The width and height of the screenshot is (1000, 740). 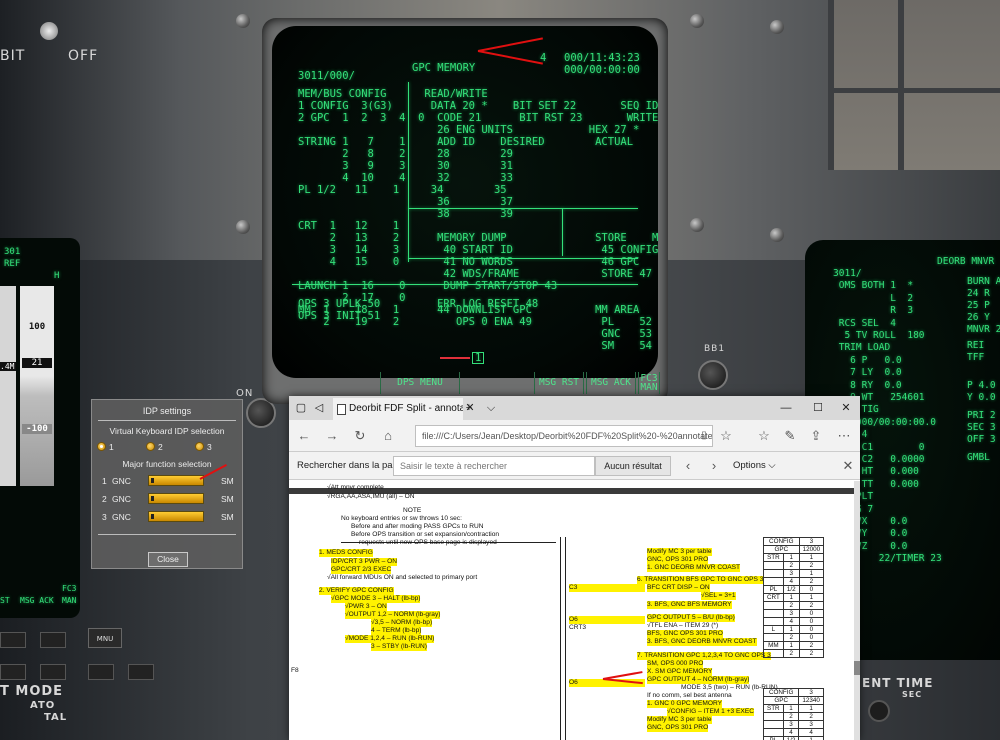 What do you see at coordinates (790, 436) in the screenshot?
I see `pen-icon: ✎` at bounding box center [790, 436].